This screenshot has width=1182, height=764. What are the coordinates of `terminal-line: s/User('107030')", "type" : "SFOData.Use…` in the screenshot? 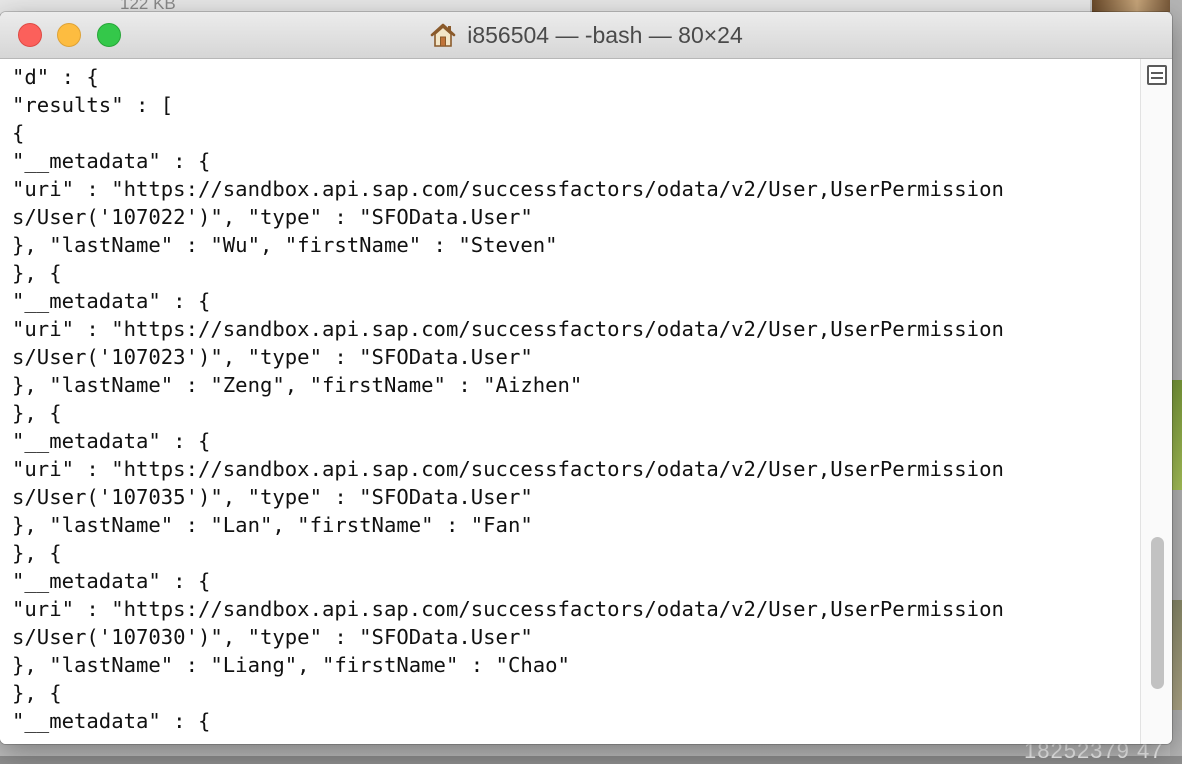 It's located at (272, 637).